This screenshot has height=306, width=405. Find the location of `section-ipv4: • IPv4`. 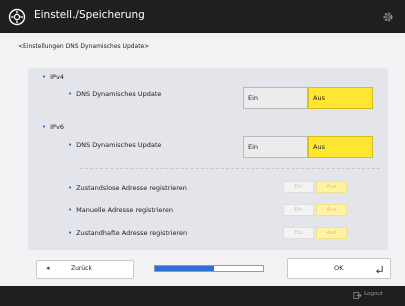

section-ipv4: • IPv4 is located at coordinates (53, 77).